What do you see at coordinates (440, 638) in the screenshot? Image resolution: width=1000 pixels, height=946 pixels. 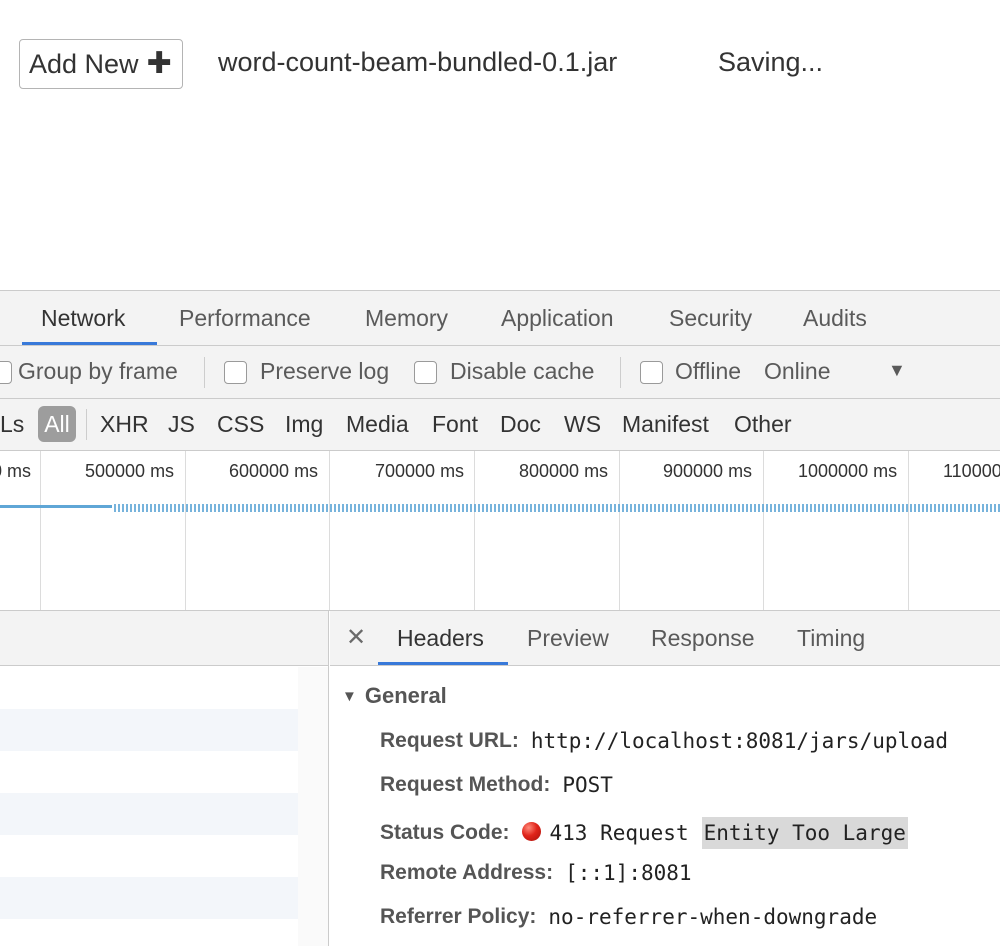 I see `tab-headers: Headers` at bounding box center [440, 638].